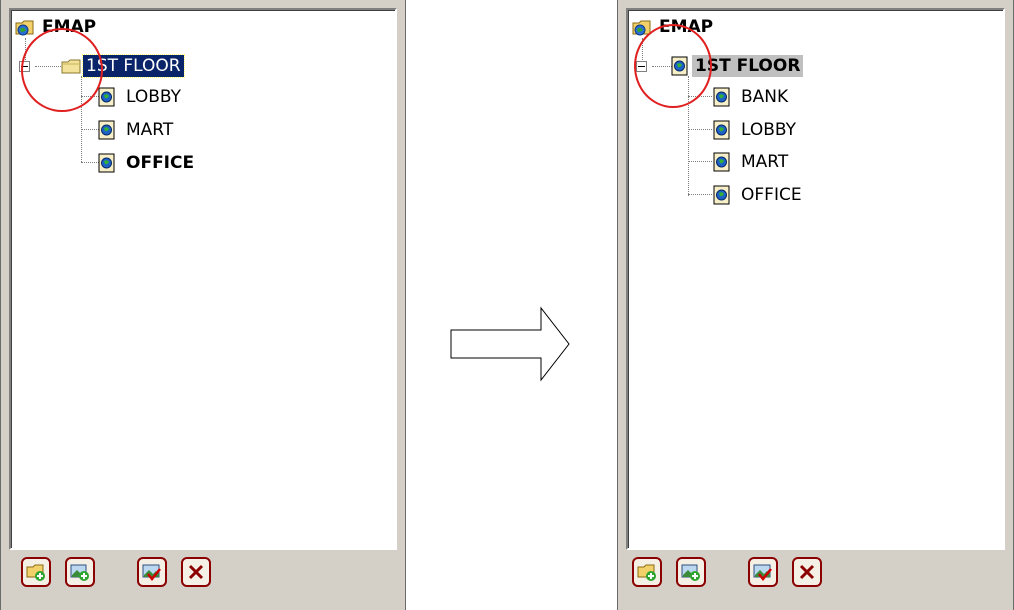 The width and height of the screenshot is (1014, 610). I want to click on left-toolbar, so click(203, 577).